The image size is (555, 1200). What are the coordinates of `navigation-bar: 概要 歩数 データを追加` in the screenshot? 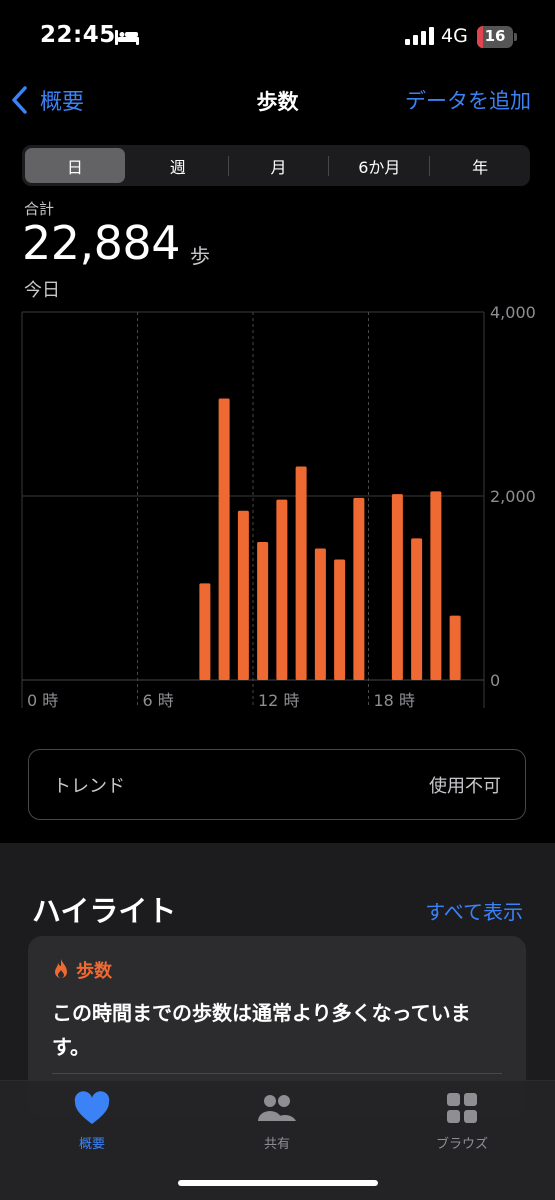 It's located at (277, 101).